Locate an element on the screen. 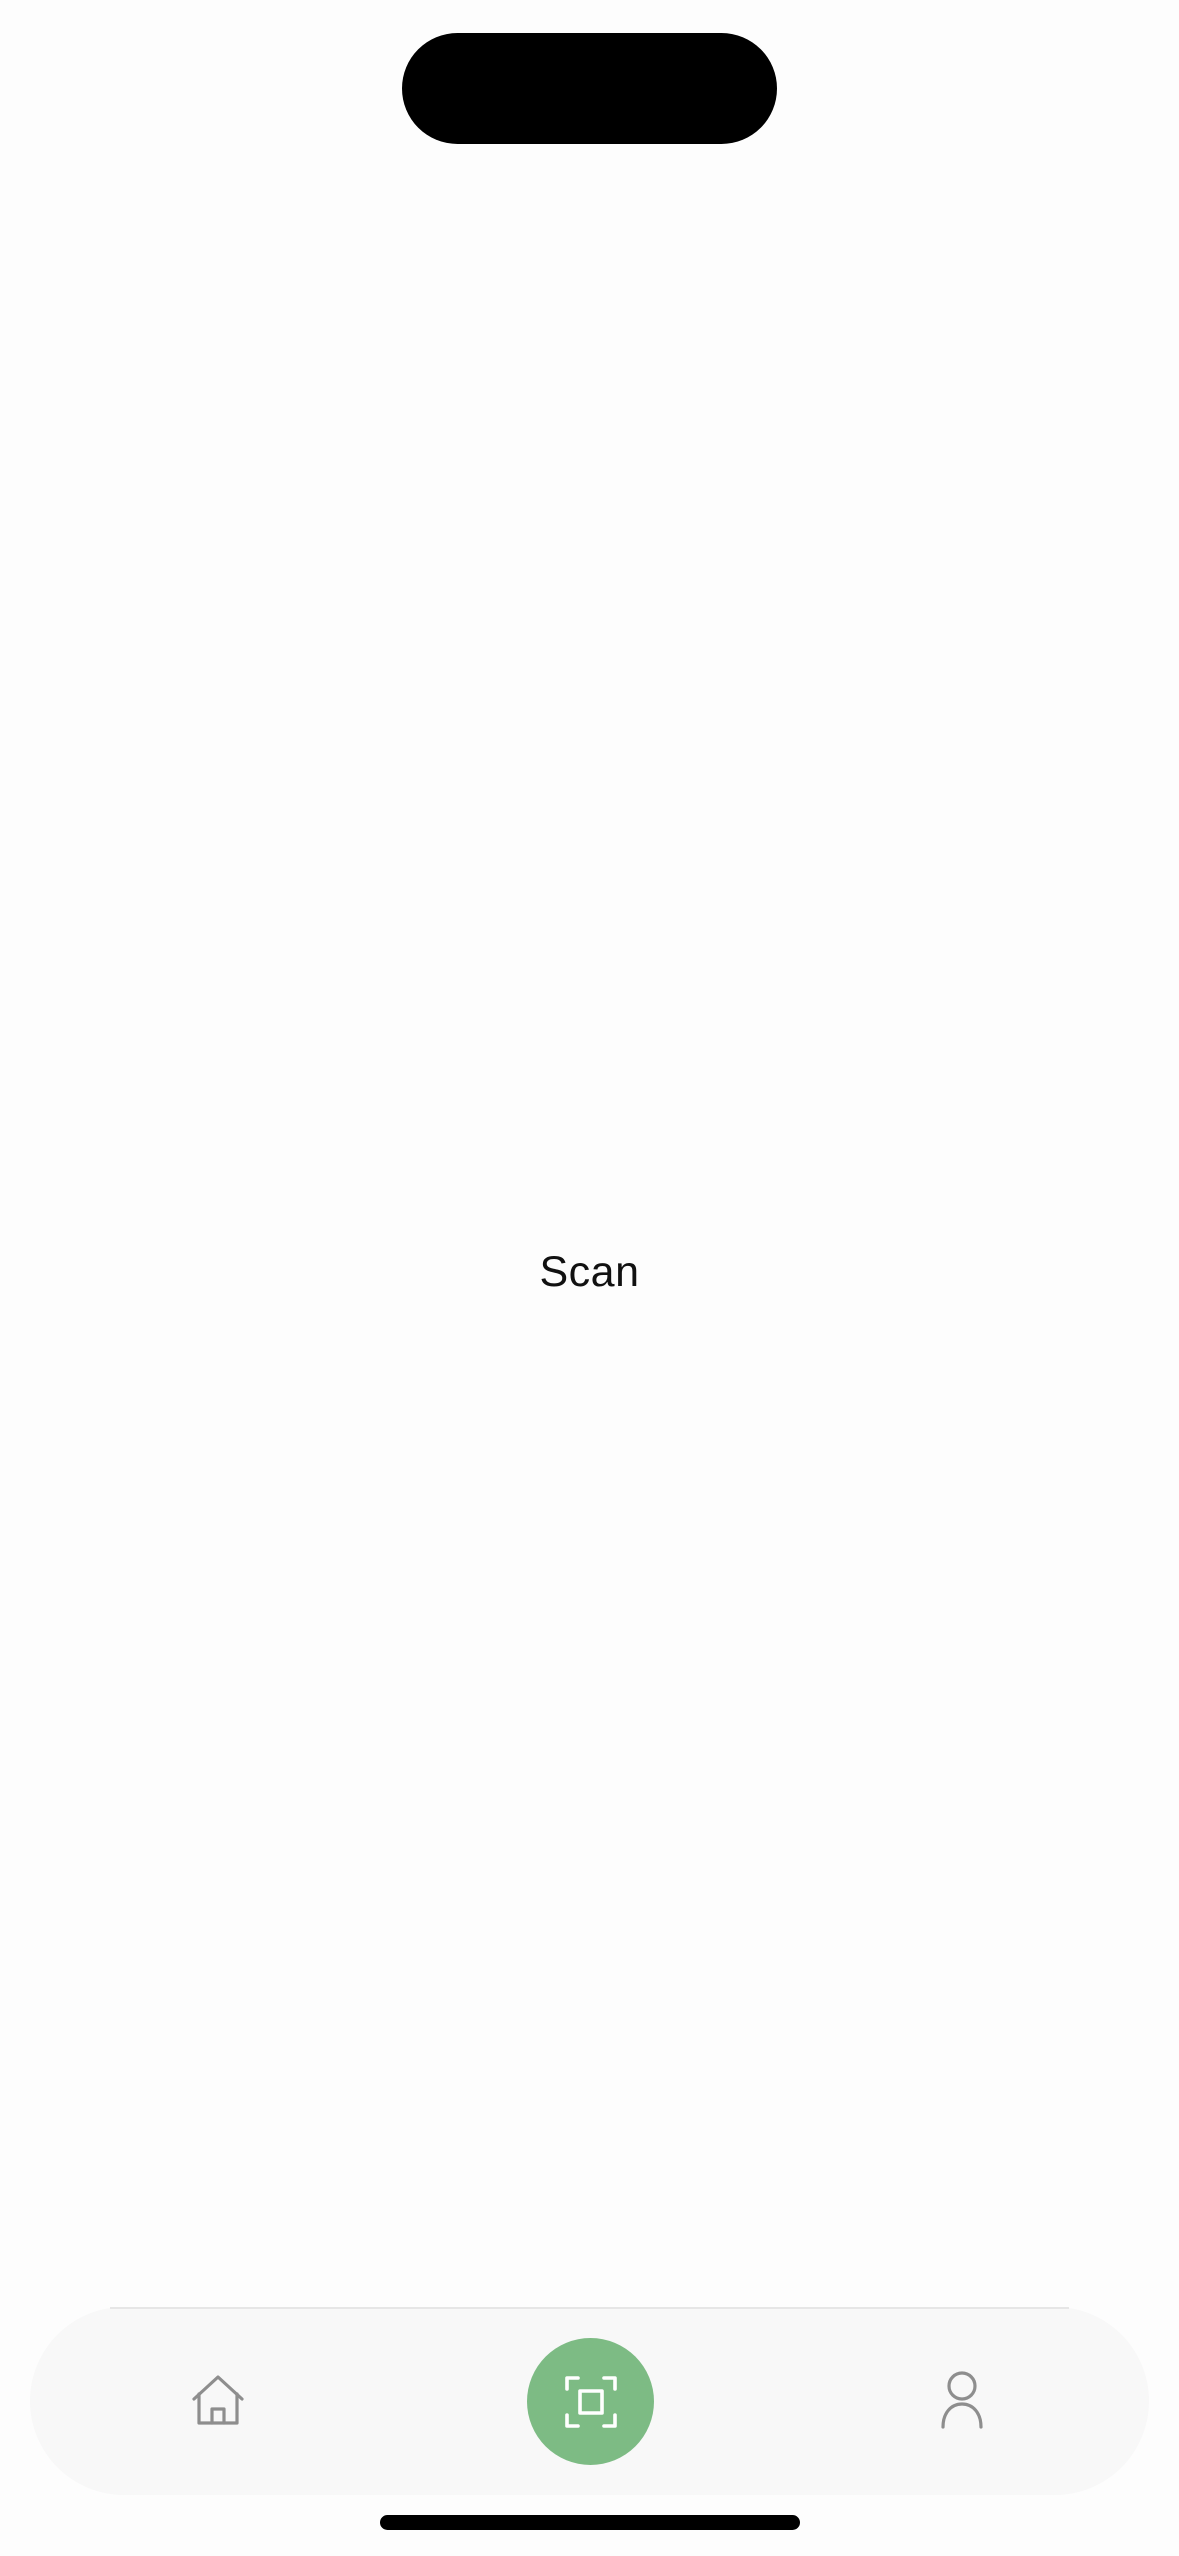  tab-home is located at coordinates (218, 2400).